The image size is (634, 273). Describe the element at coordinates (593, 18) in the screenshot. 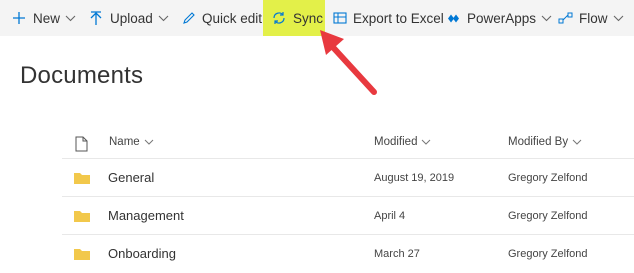

I see `flow-label: Flow` at that location.